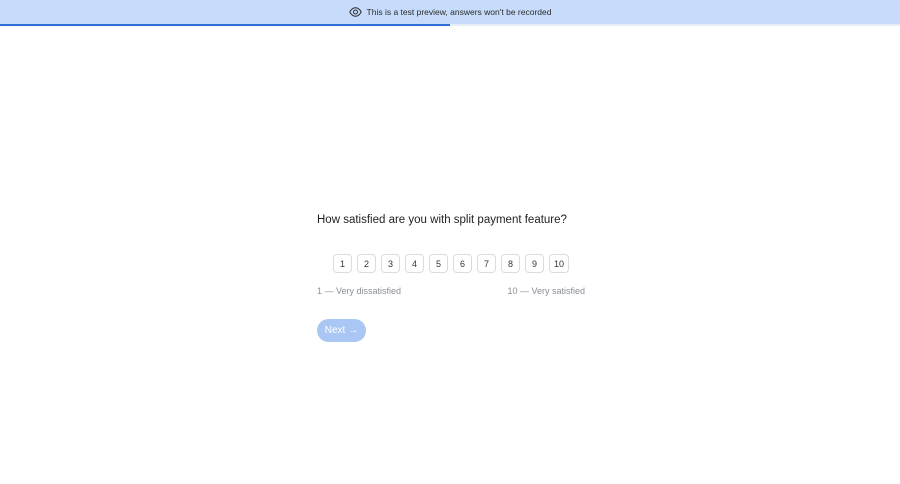 This screenshot has height=484, width=900. Describe the element at coordinates (225, 25) in the screenshot. I see `progress-bar-fill` at that location.